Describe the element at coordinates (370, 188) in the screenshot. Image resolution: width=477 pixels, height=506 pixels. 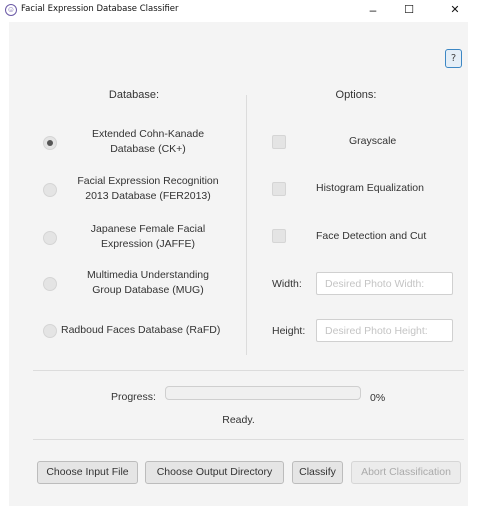
I see `histogram-equalization-label: Histogram Equalization` at that location.